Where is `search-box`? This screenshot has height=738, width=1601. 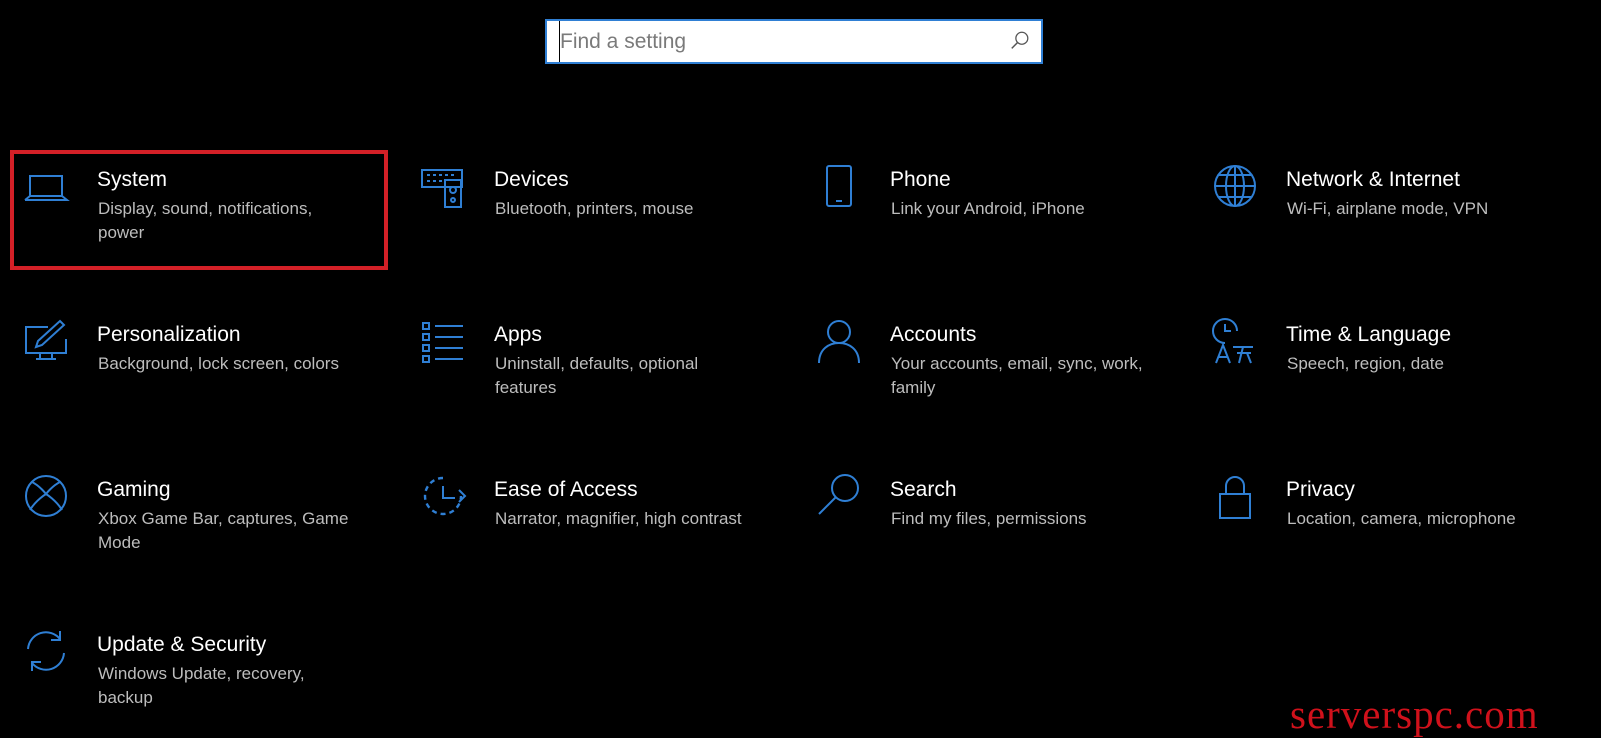 search-box is located at coordinates (794, 41).